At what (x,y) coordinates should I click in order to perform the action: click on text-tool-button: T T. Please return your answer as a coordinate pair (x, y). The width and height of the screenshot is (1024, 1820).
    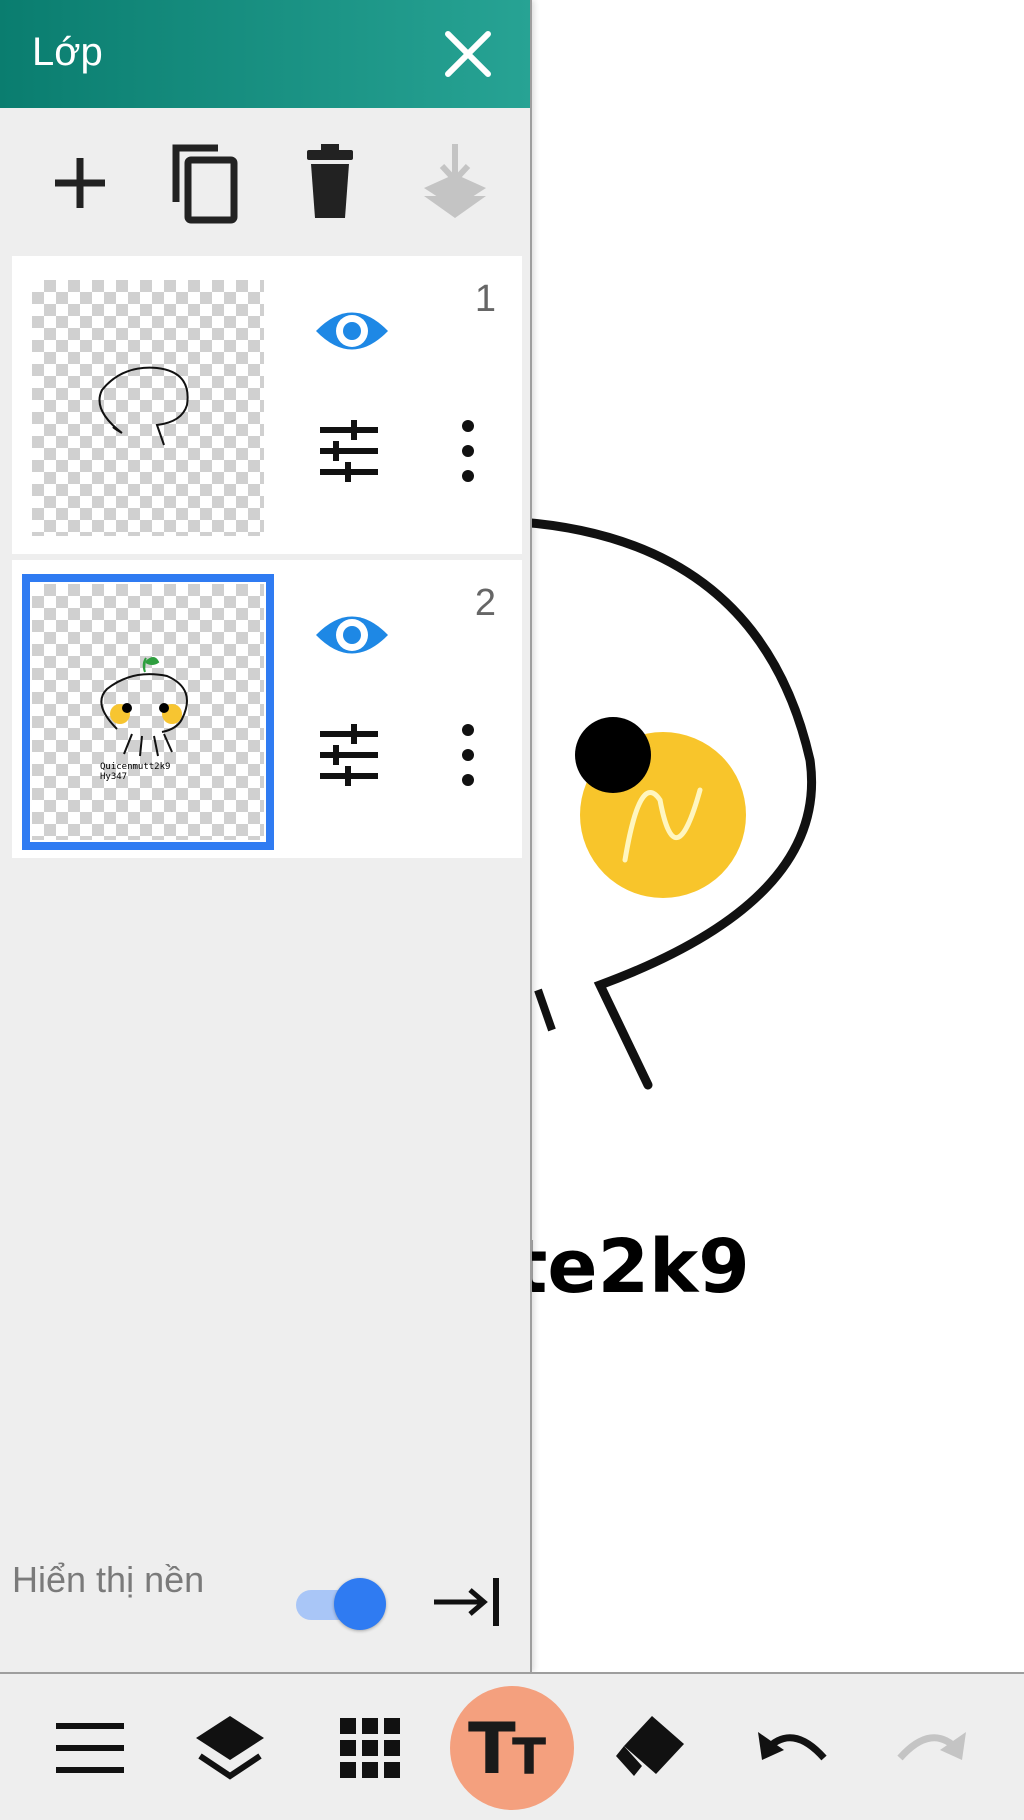
    Looking at the image, I should click on (512, 1748).